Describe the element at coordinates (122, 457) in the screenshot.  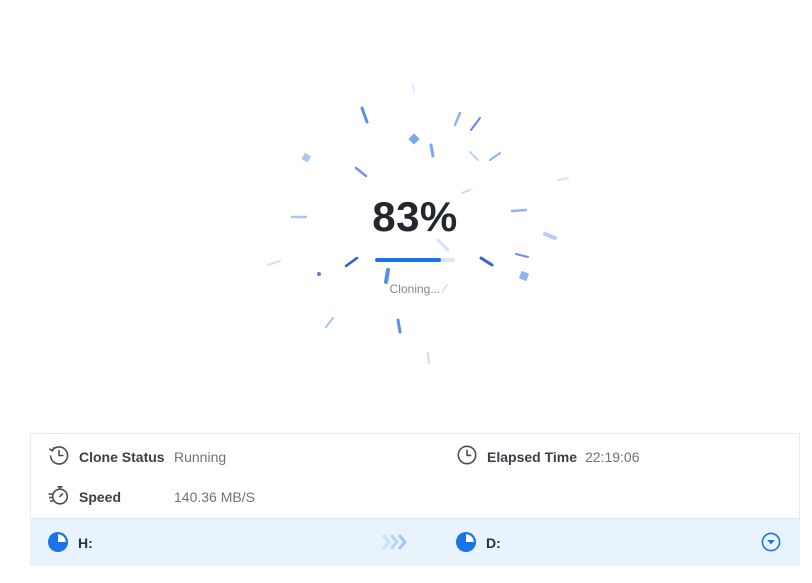
I see `clone-status-label: Clone Status` at that location.